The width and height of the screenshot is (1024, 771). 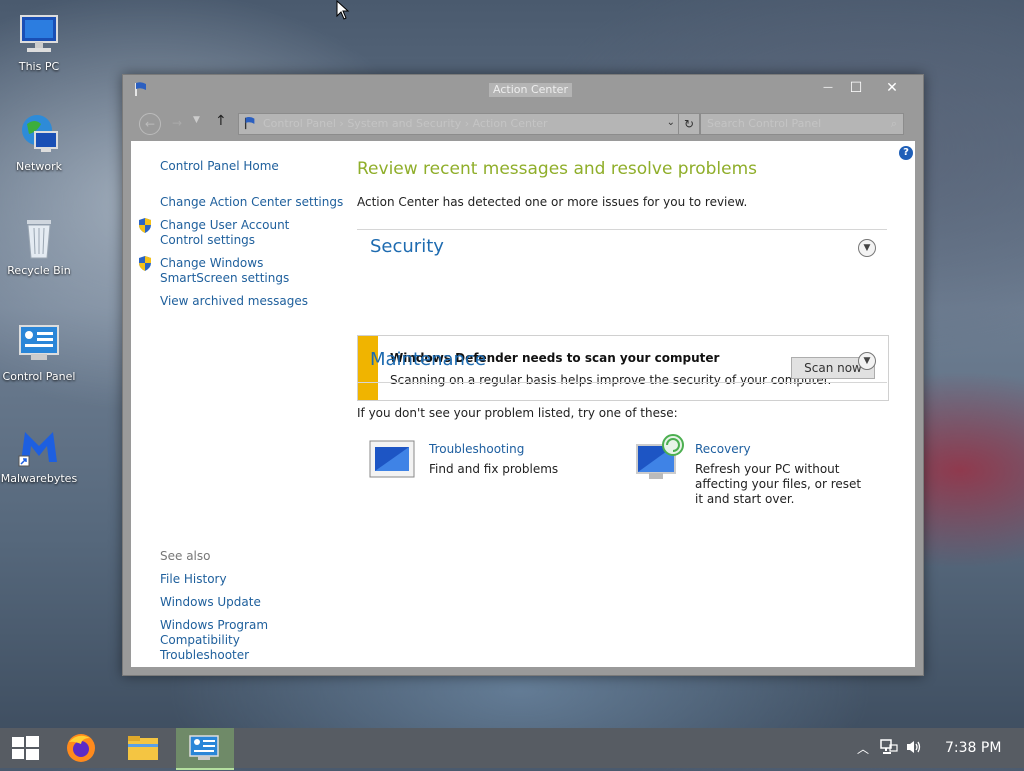 I want to click on desktop-icon-label: Malwarebytes, so click(x=39, y=478).